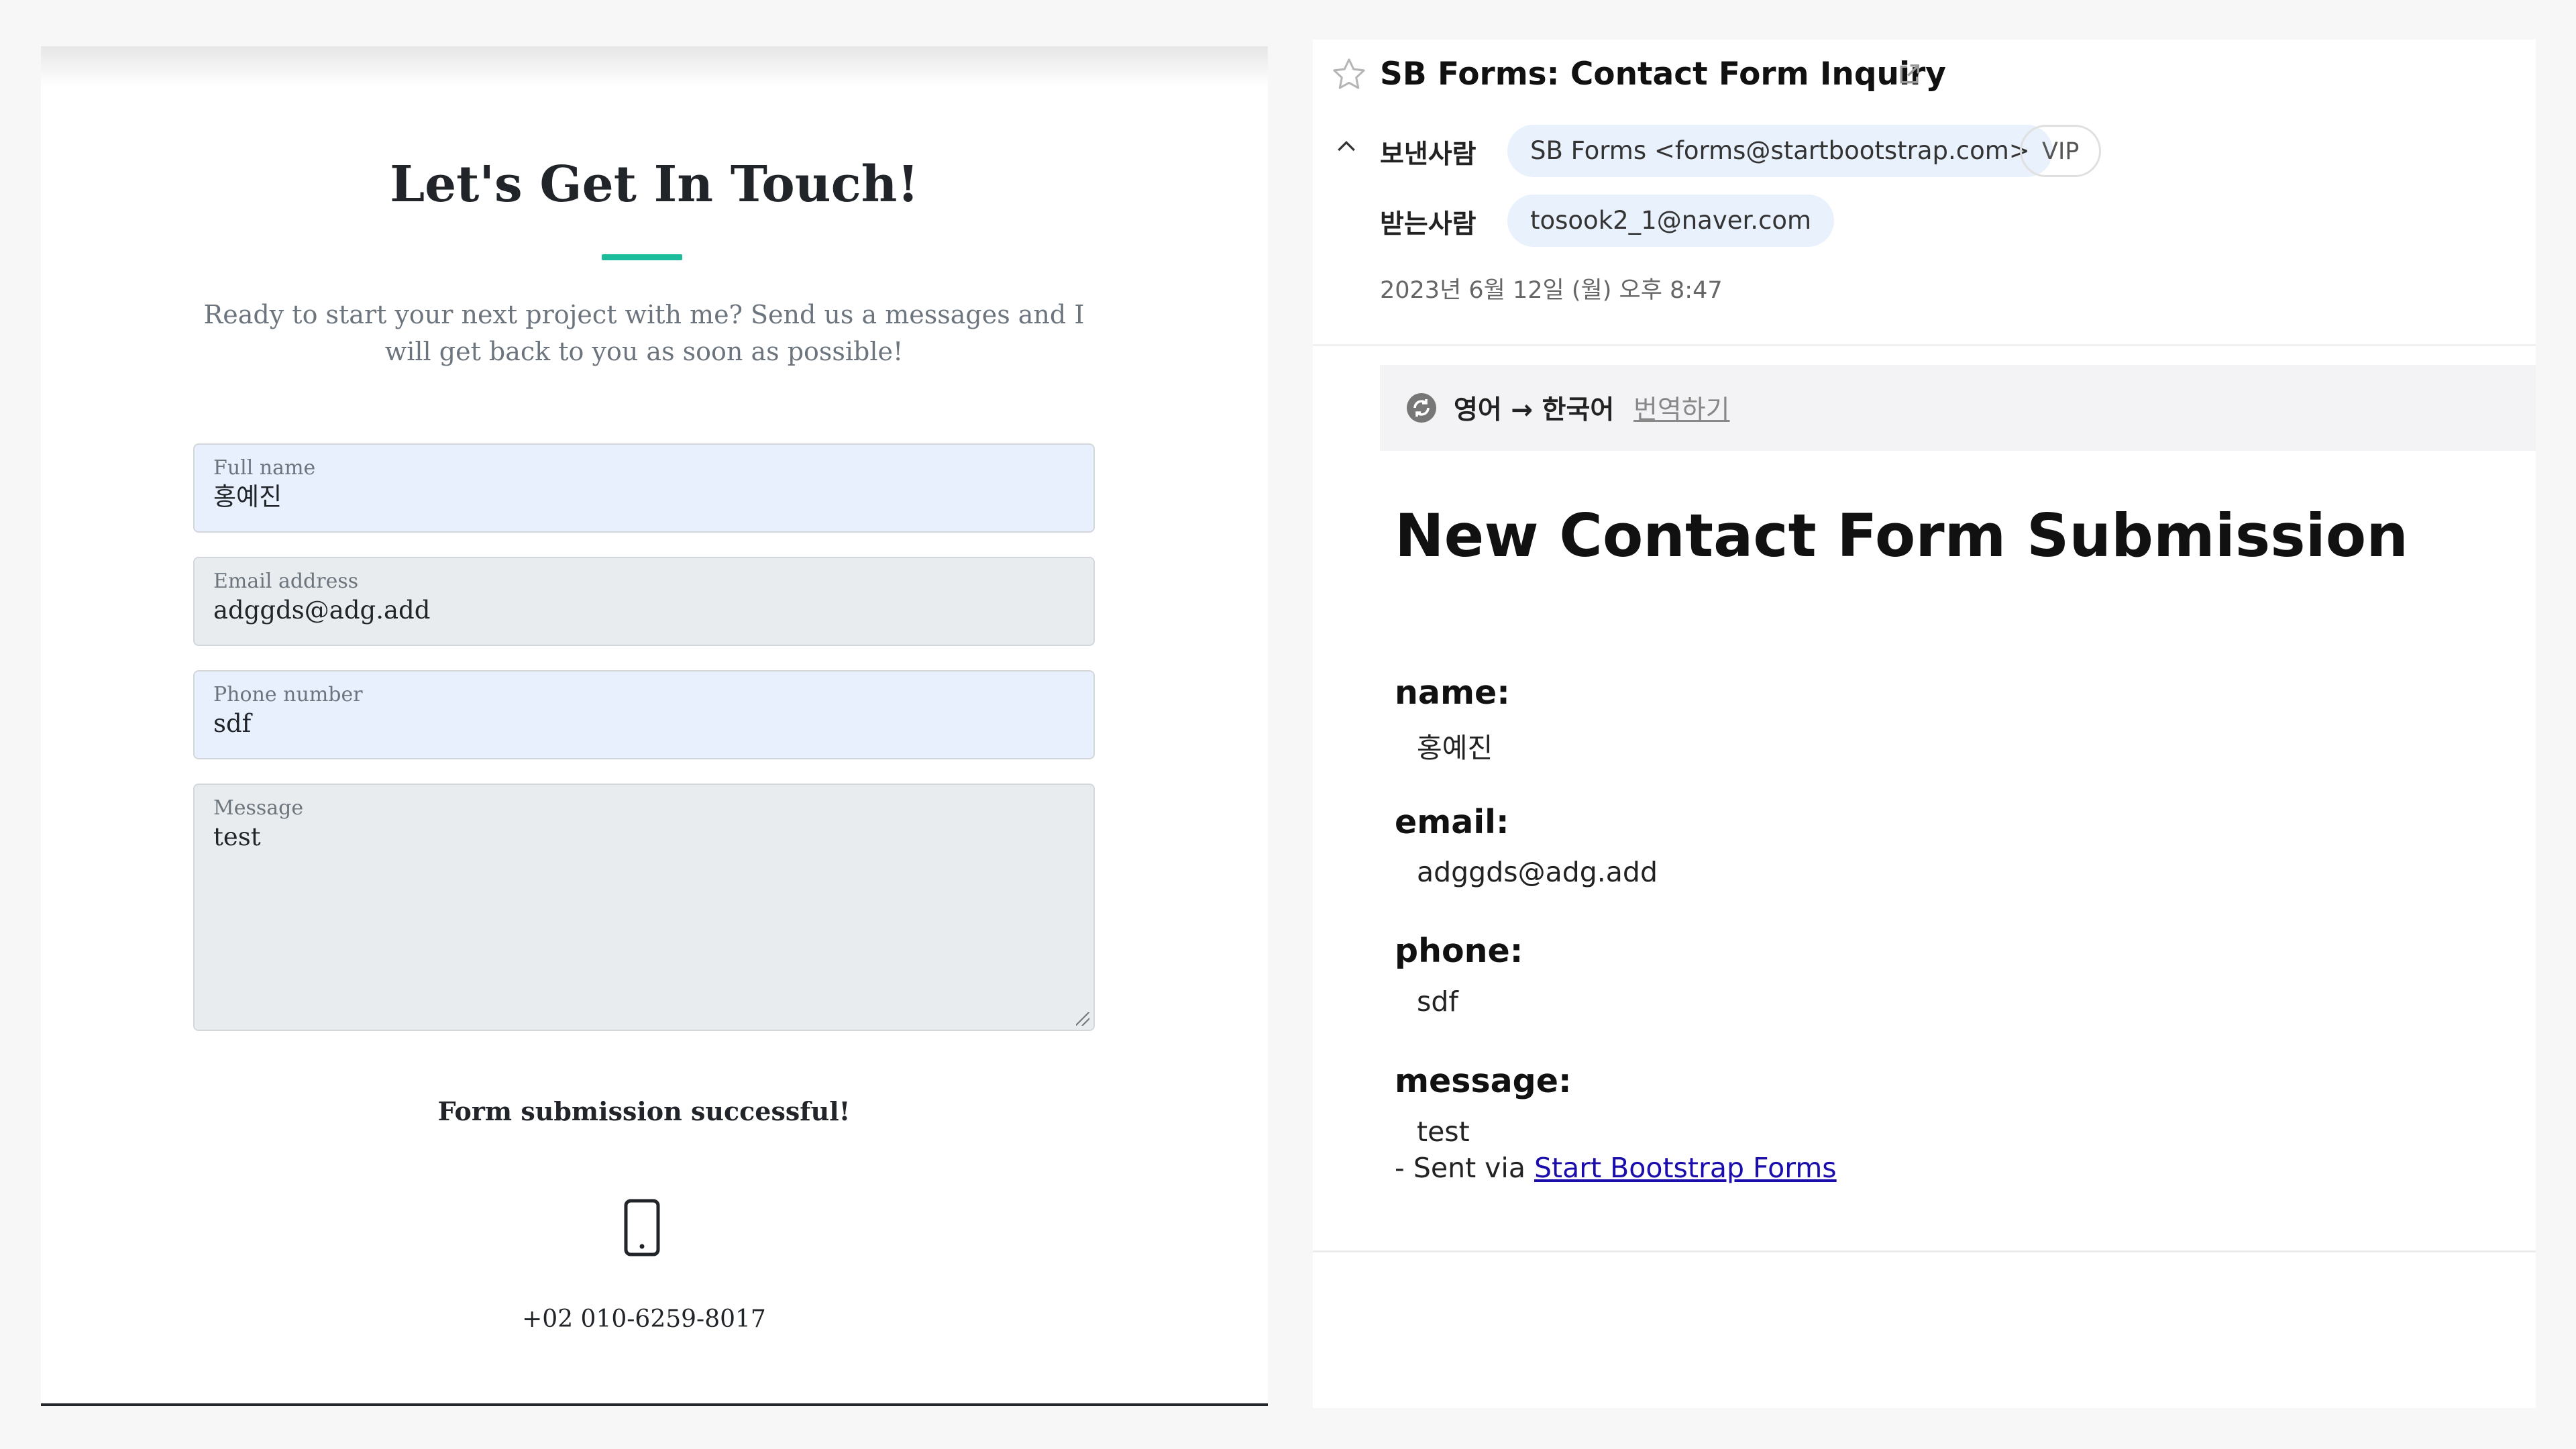  What do you see at coordinates (654, 66) in the screenshot?
I see `top-shadow` at bounding box center [654, 66].